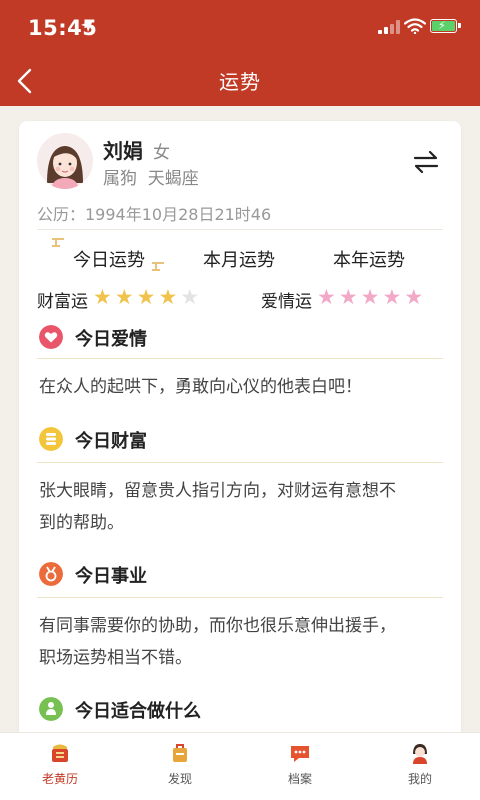 The height and width of the screenshot is (800, 480). Describe the element at coordinates (415, 26) in the screenshot. I see `wifi-icon` at that location.